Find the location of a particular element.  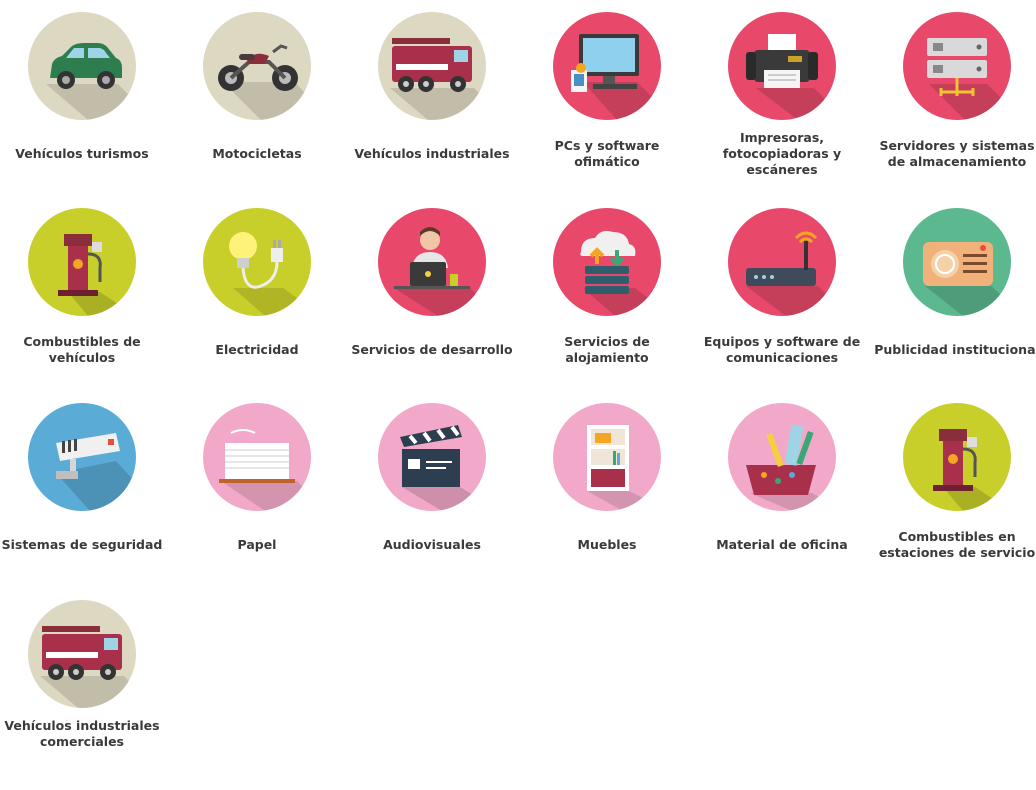

category-label: Electricidad is located at coordinates (257, 349).